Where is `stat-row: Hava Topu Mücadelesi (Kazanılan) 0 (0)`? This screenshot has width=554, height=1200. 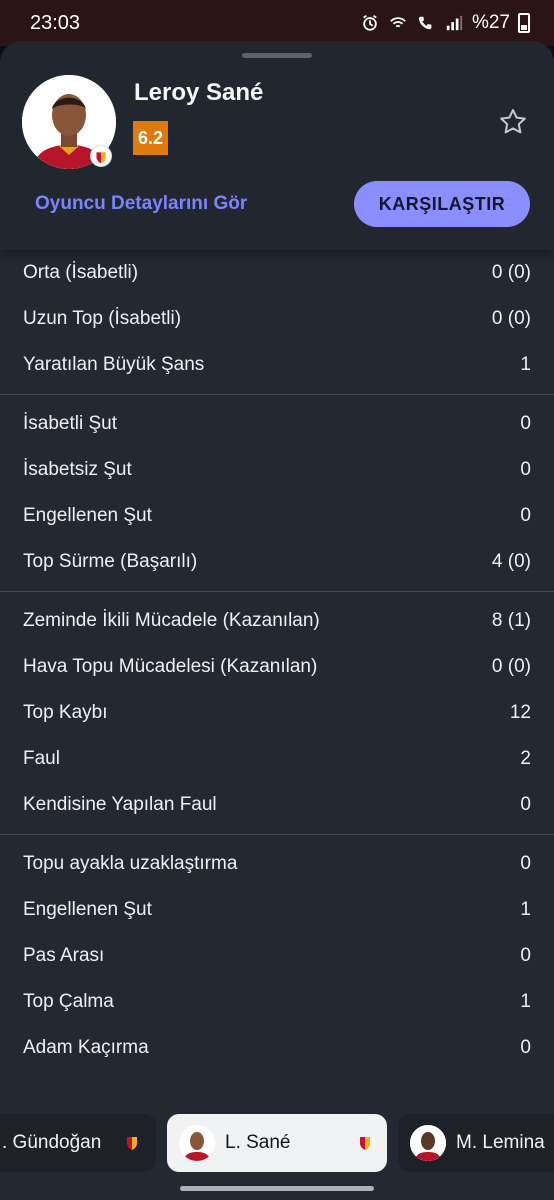
stat-row: Hava Topu Mücadelesi (Kazanılan) 0 (0) is located at coordinates (277, 667).